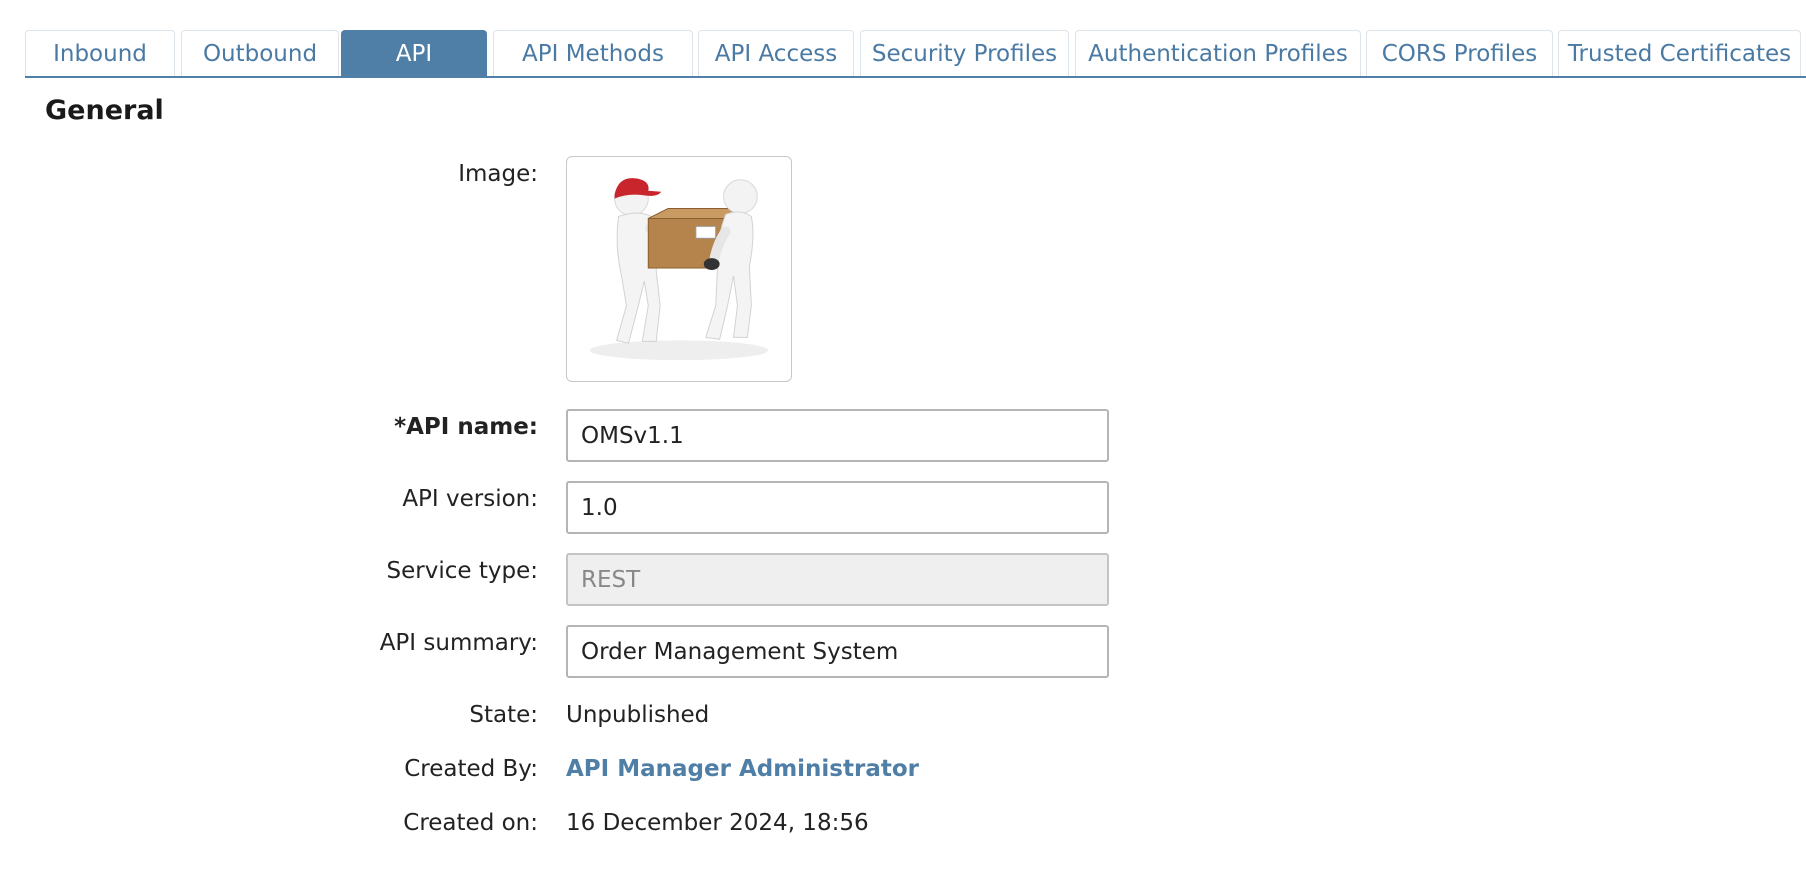  What do you see at coordinates (837, 579) in the screenshot?
I see `service-type-field` at bounding box center [837, 579].